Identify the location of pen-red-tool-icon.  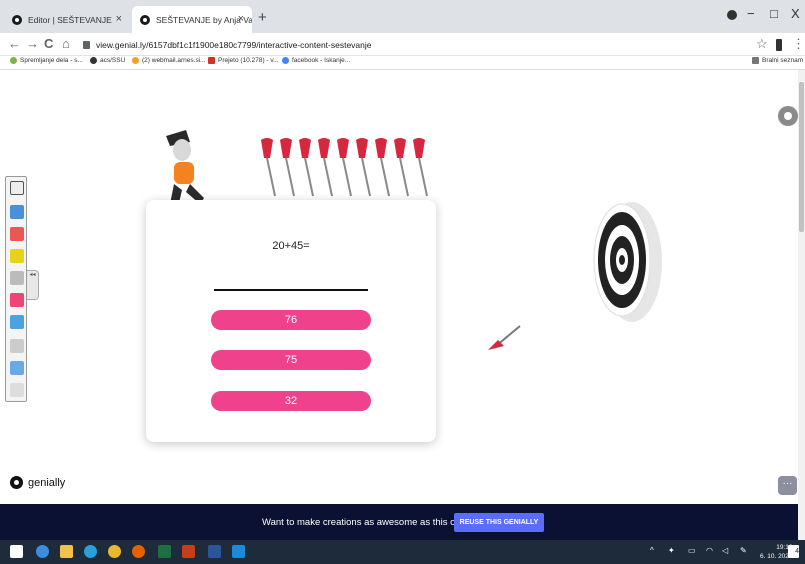
(17, 234).